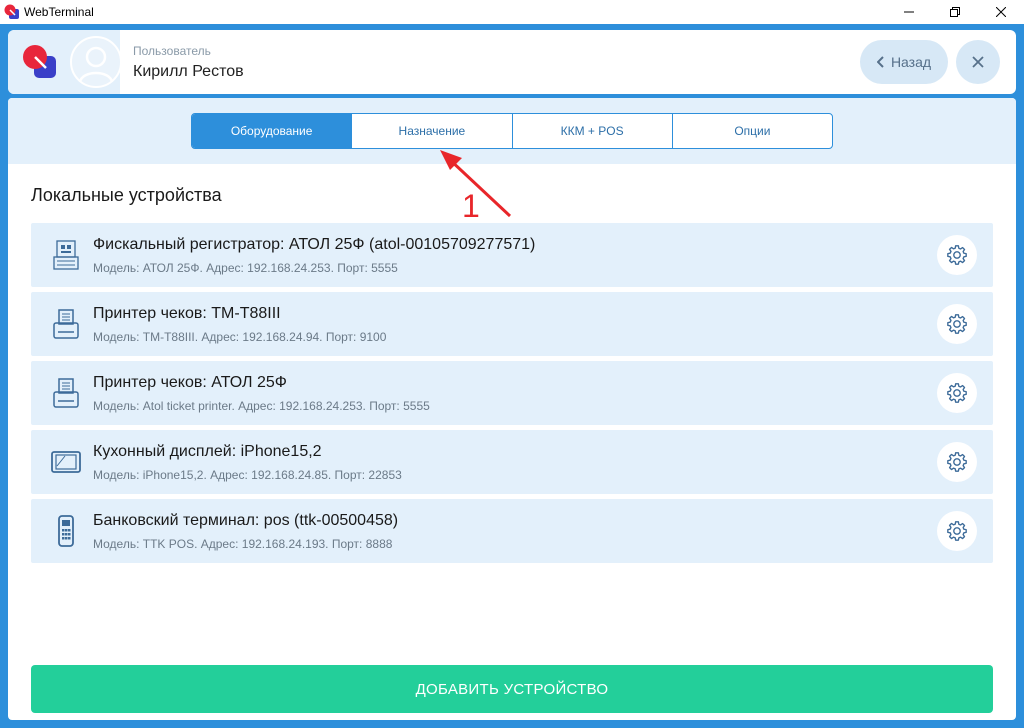 This screenshot has height=728, width=1024. Describe the element at coordinates (190, 382) in the screenshot. I see `device-name: Принтер чеков: АТОЛ 25Ф` at that location.